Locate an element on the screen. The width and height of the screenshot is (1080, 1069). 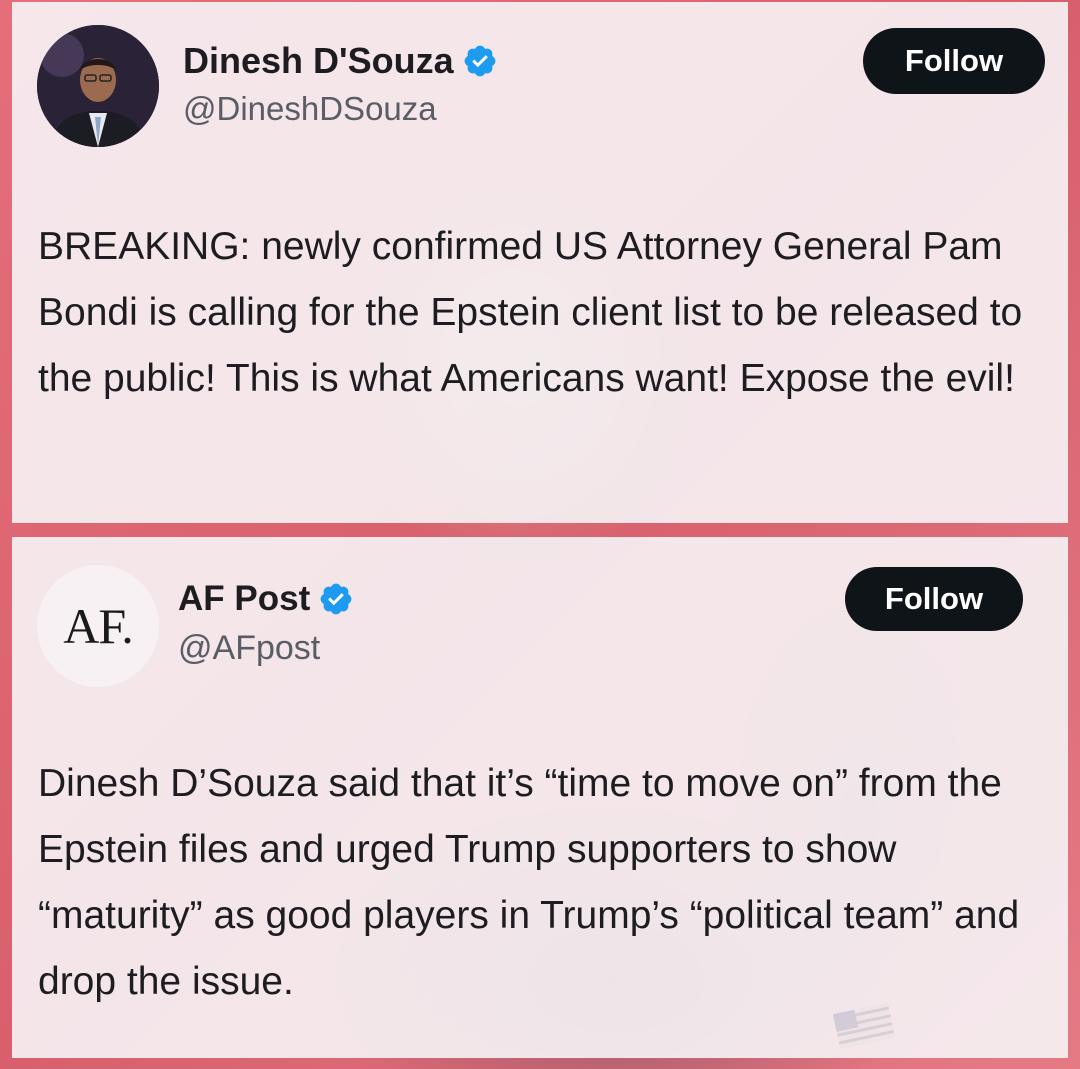
display-name: Dinesh D'Souza is located at coordinates (318, 61).